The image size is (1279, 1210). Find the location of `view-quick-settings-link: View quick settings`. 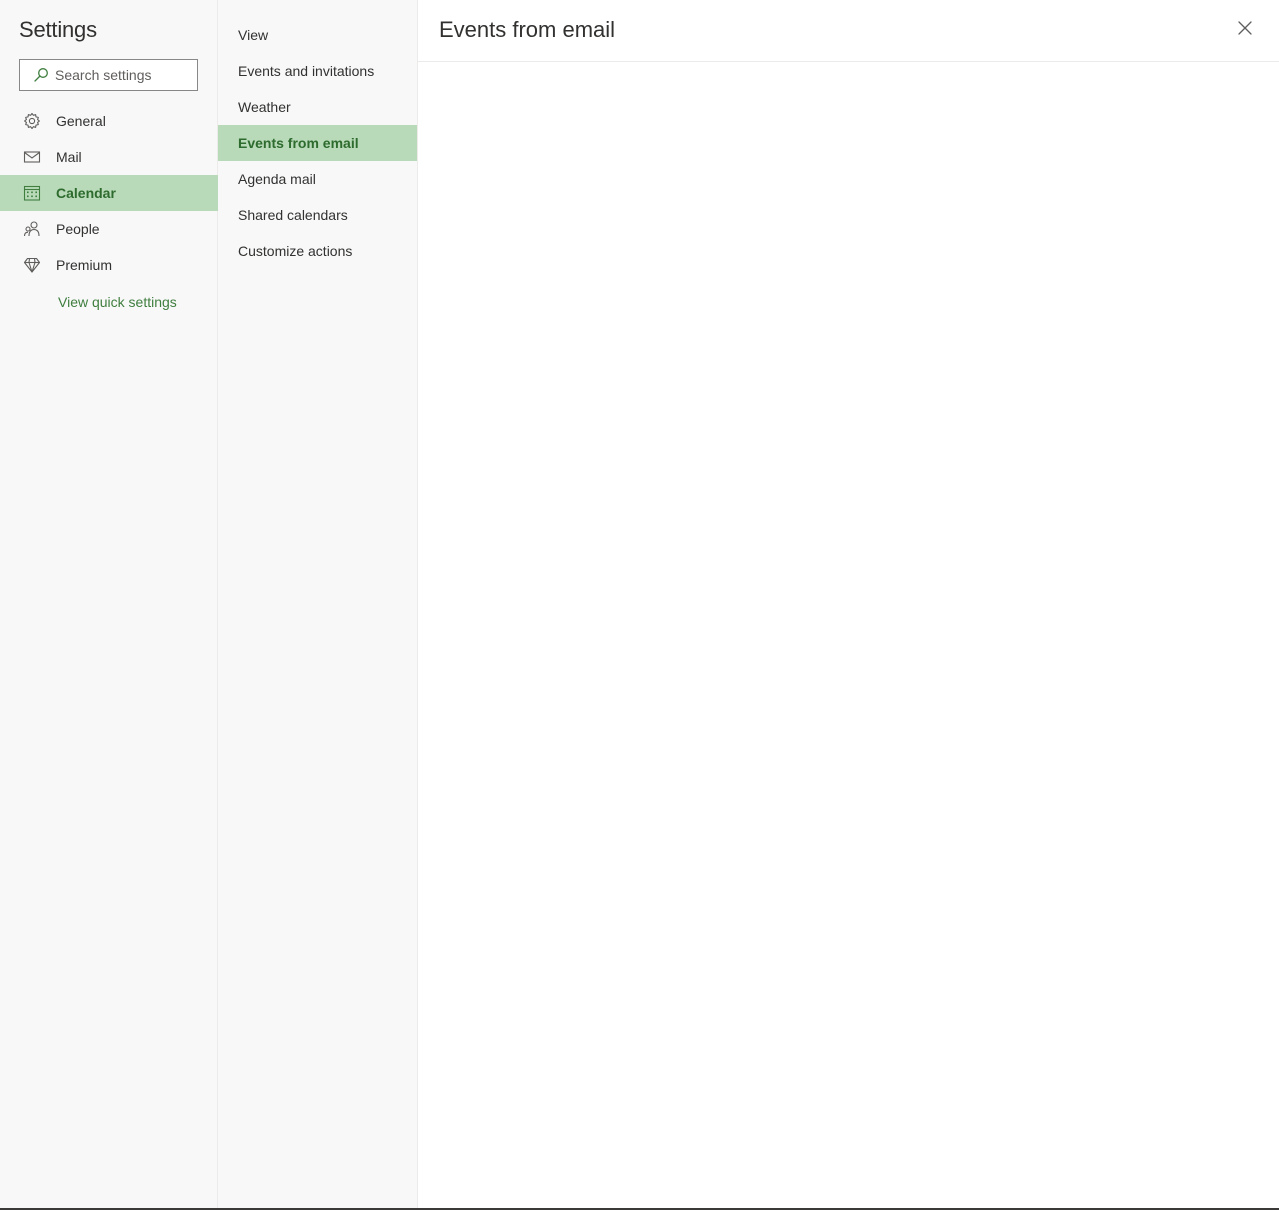

view-quick-settings-link: View quick settings is located at coordinates (117, 302).